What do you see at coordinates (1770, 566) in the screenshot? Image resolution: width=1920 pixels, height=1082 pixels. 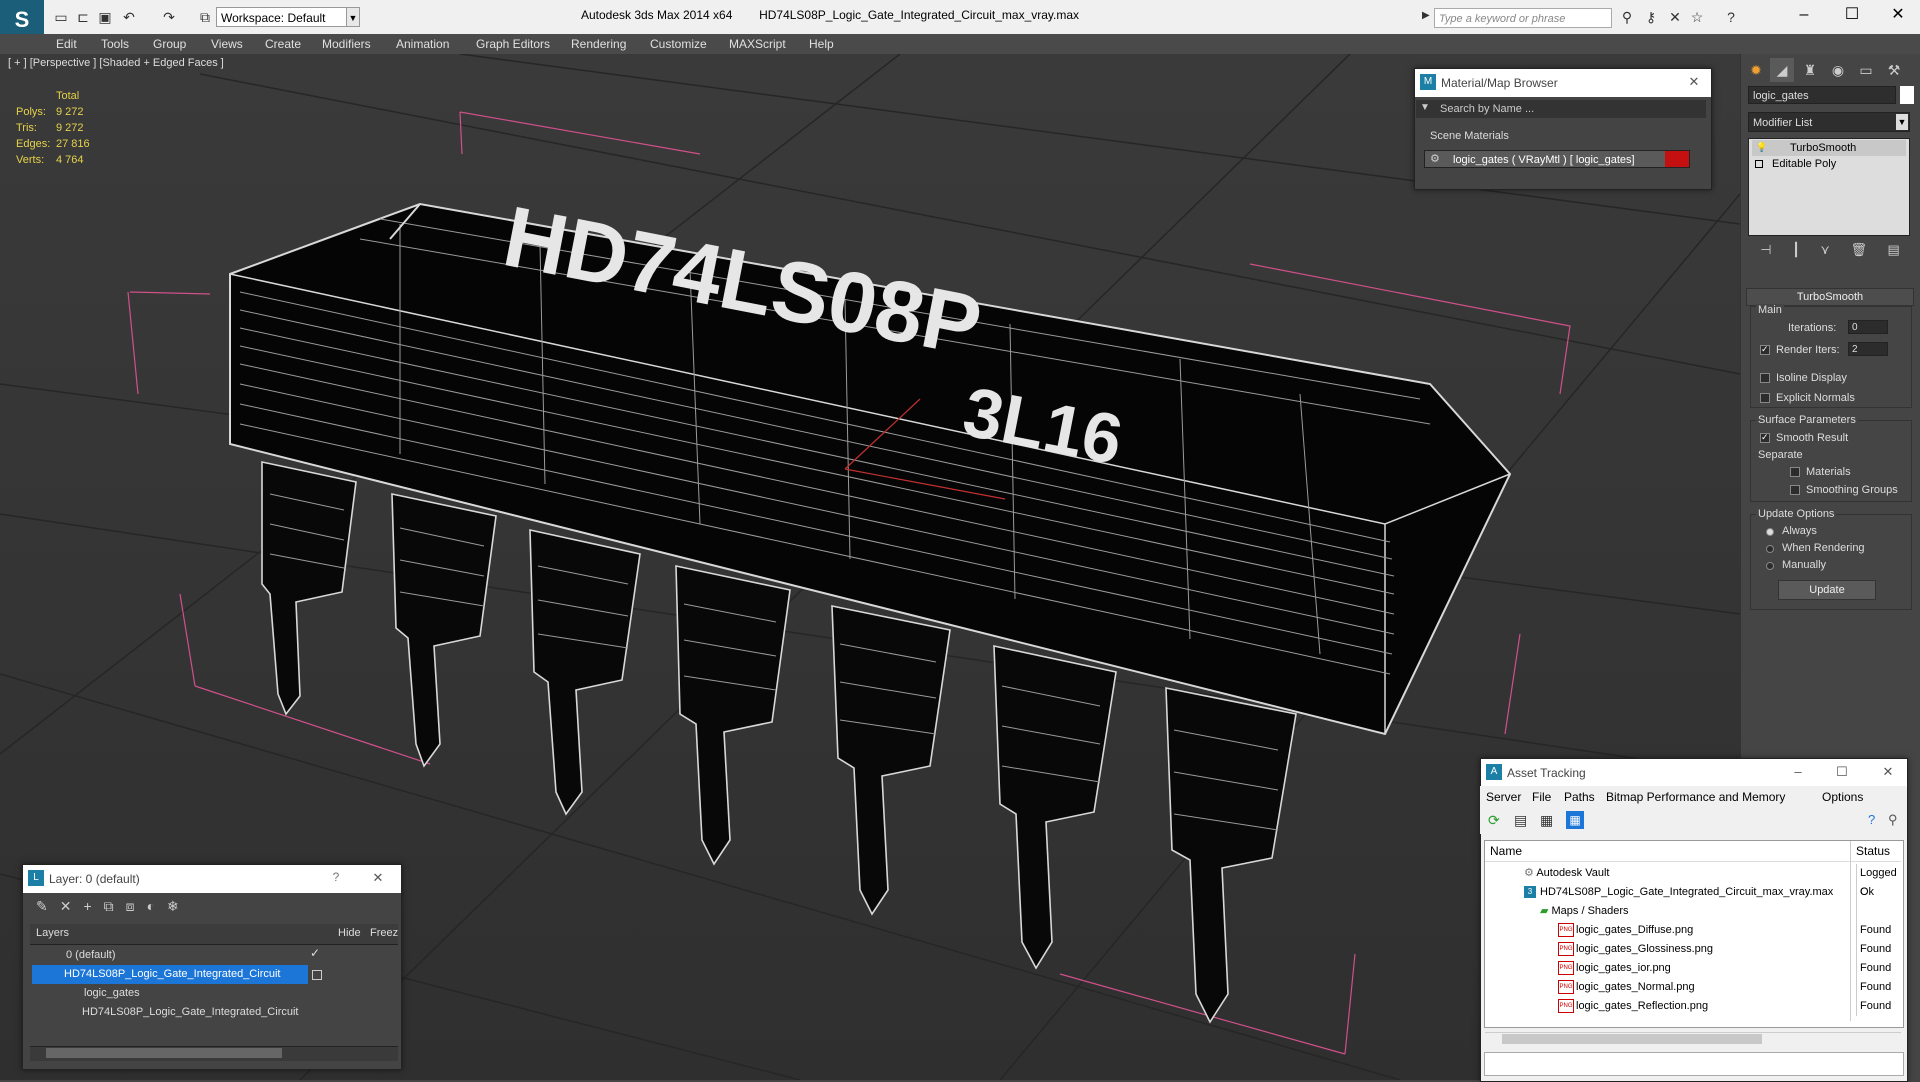 I see `manually-radio` at bounding box center [1770, 566].